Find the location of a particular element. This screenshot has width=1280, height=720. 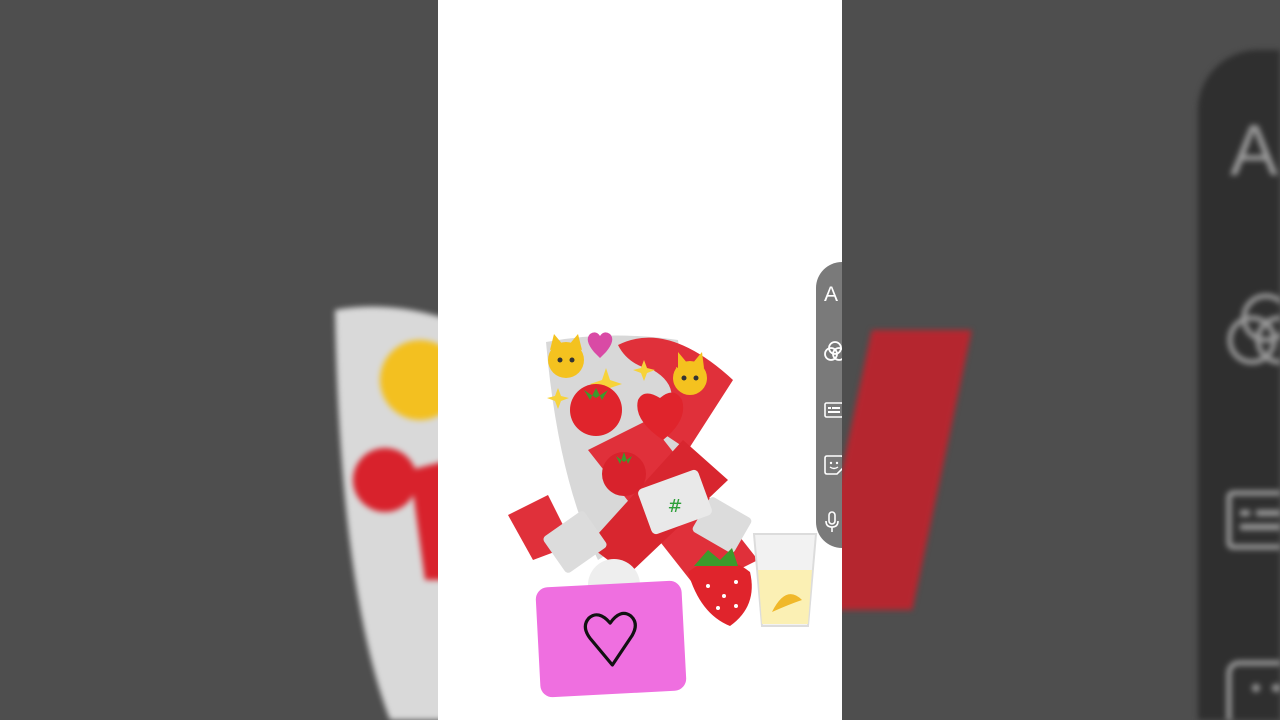

tomato-sticker is located at coordinates (596, 410).